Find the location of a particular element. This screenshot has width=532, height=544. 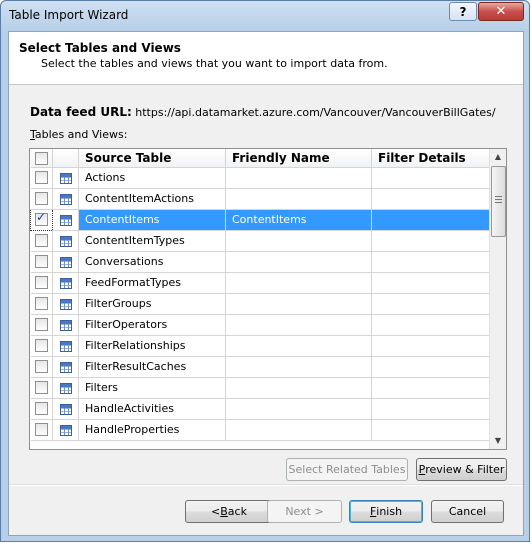

select-all-header is located at coordinates (41, 158).